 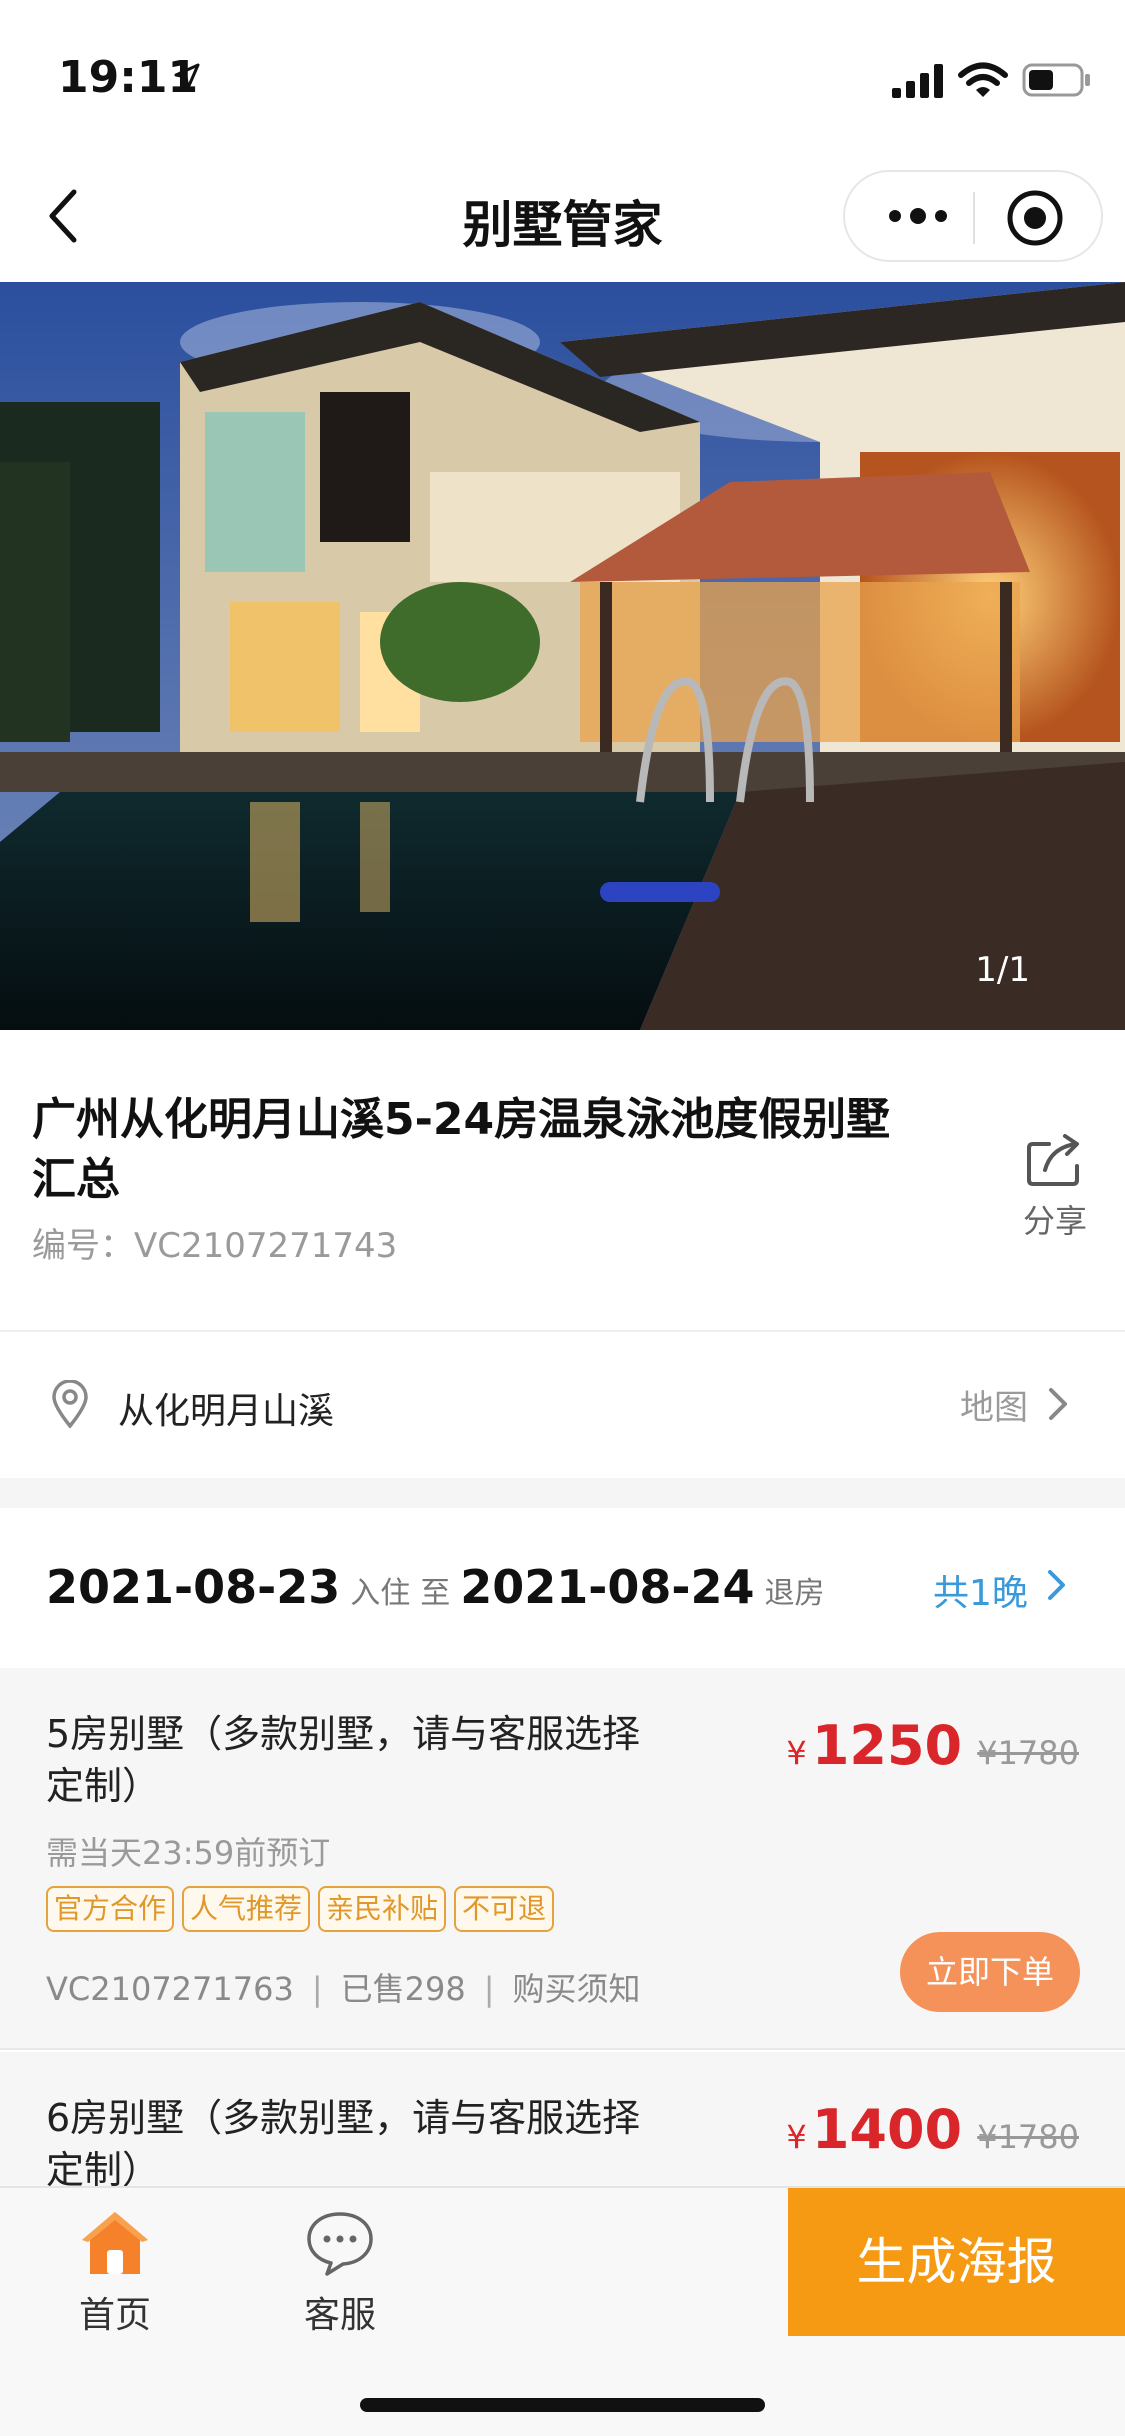 I want to click on capsule-divider, so click(x=974, y=218).